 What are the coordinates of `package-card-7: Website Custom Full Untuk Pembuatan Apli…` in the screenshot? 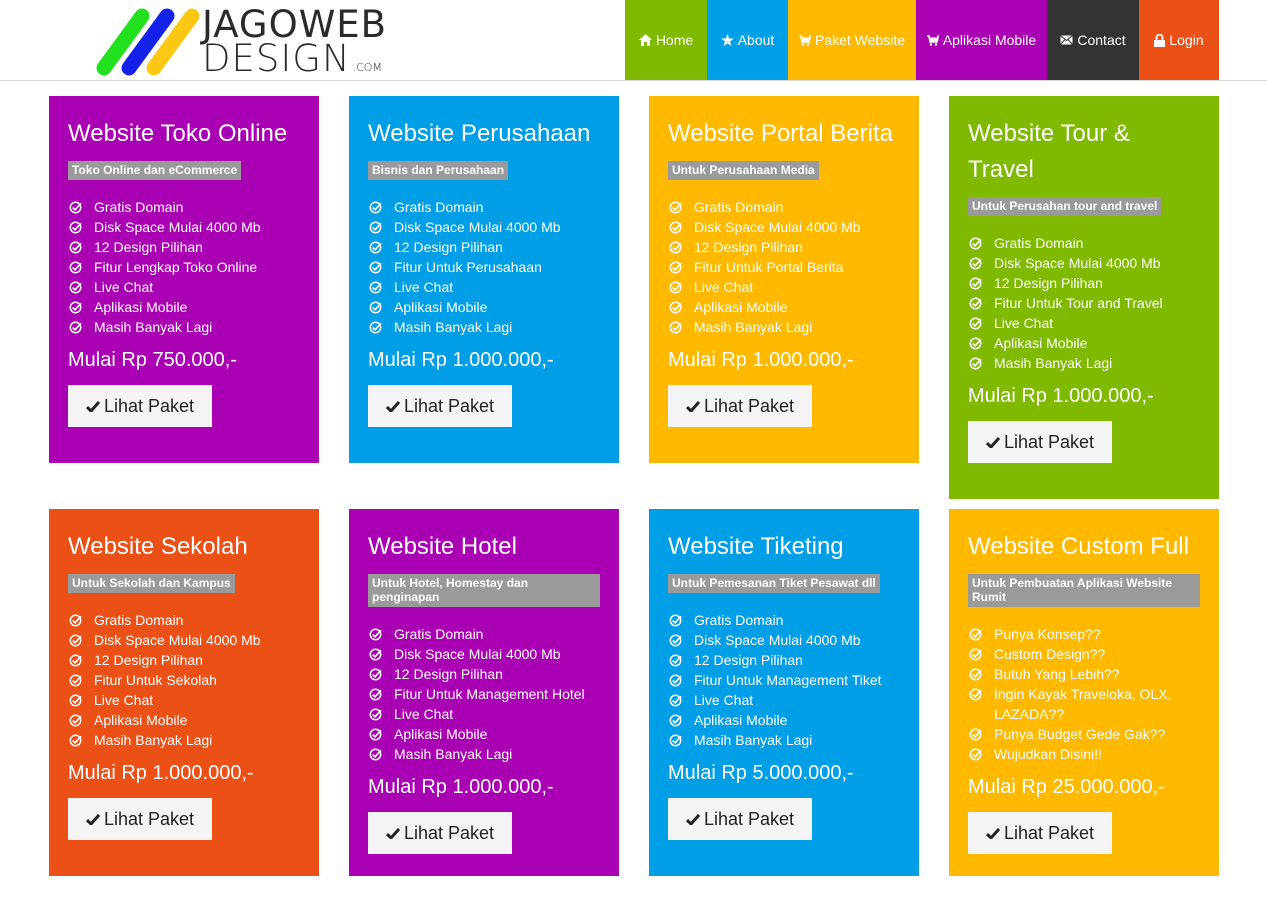 It's located at (1084, 692).